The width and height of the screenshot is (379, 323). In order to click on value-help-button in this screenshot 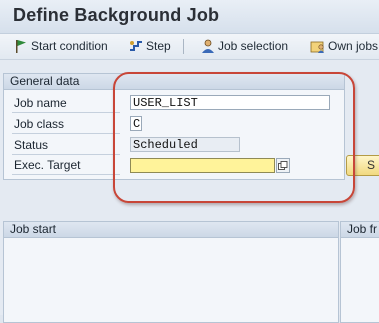, I will do `click(283, 165)`.